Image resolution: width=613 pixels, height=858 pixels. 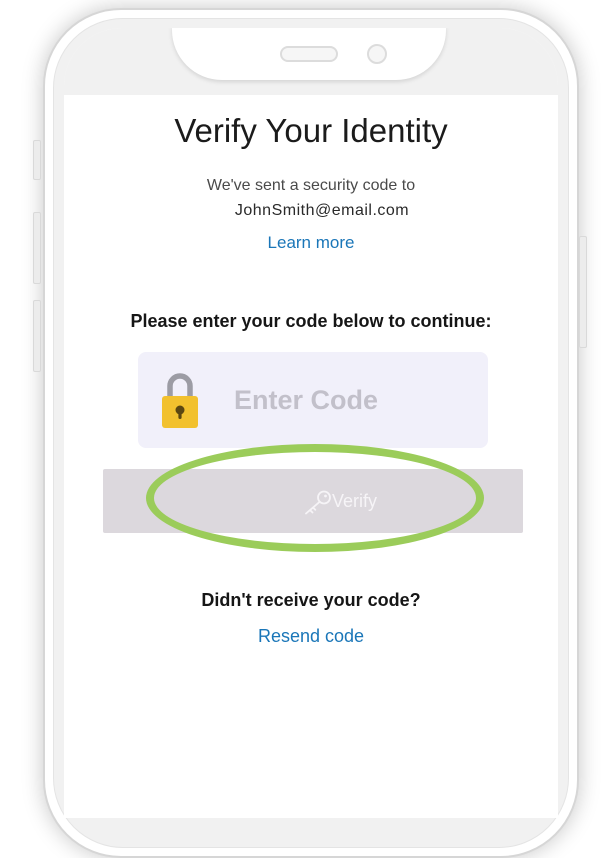 What do you see at coordinates (583, 292) in the screenshot?
I see `power-button` at bounding box center [583, 292].